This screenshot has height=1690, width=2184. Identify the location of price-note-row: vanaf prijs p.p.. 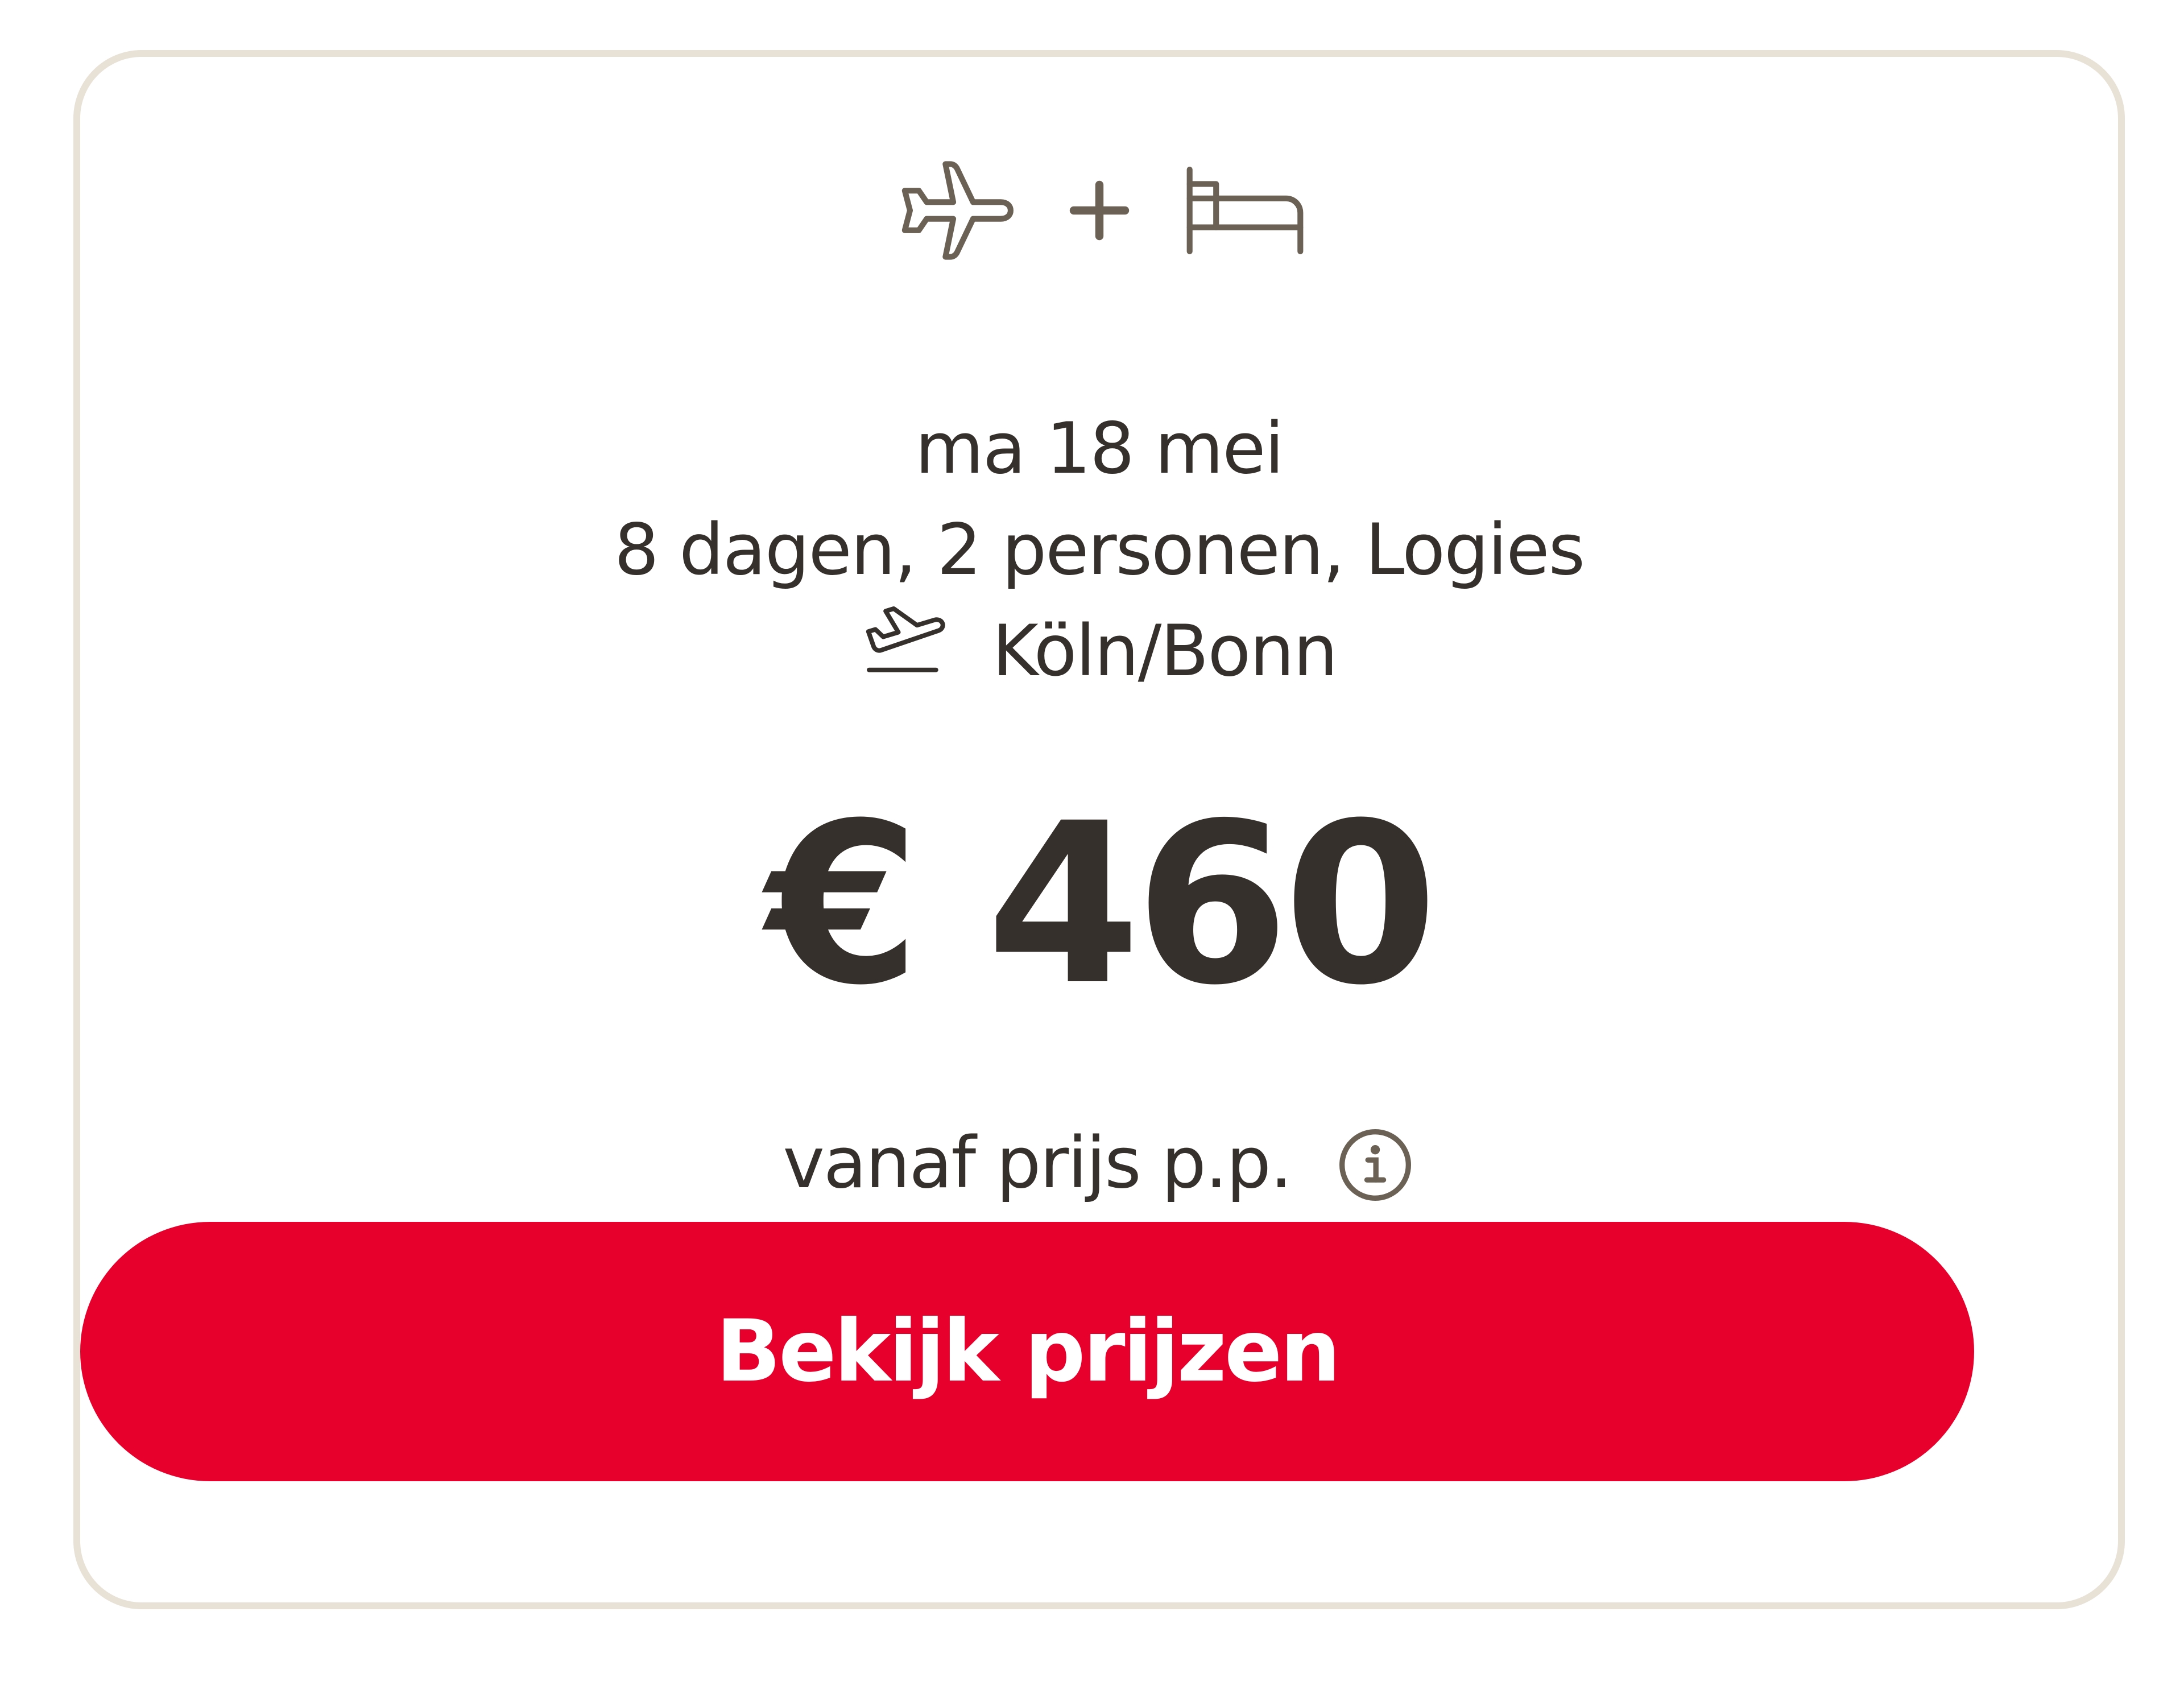
(1099, 1163).